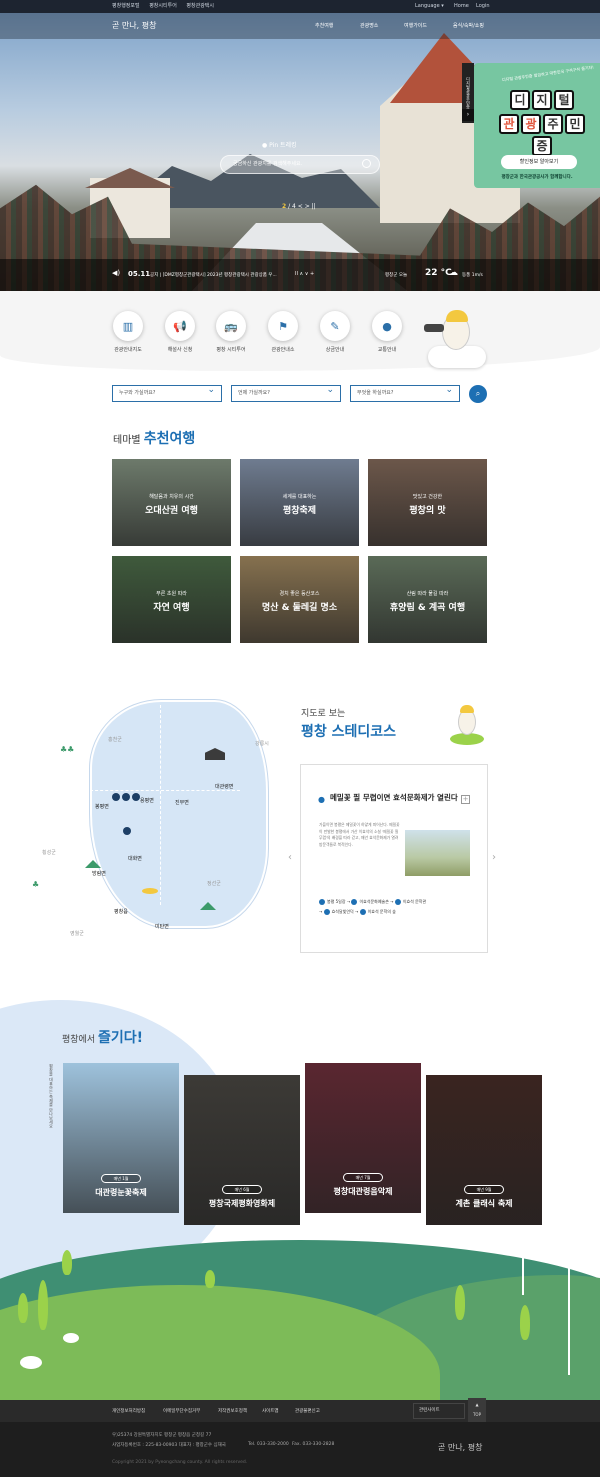 The width and height of the screenshot is (600, 1477). I want to click on card-title: 자연 여행, so click(171, 608).